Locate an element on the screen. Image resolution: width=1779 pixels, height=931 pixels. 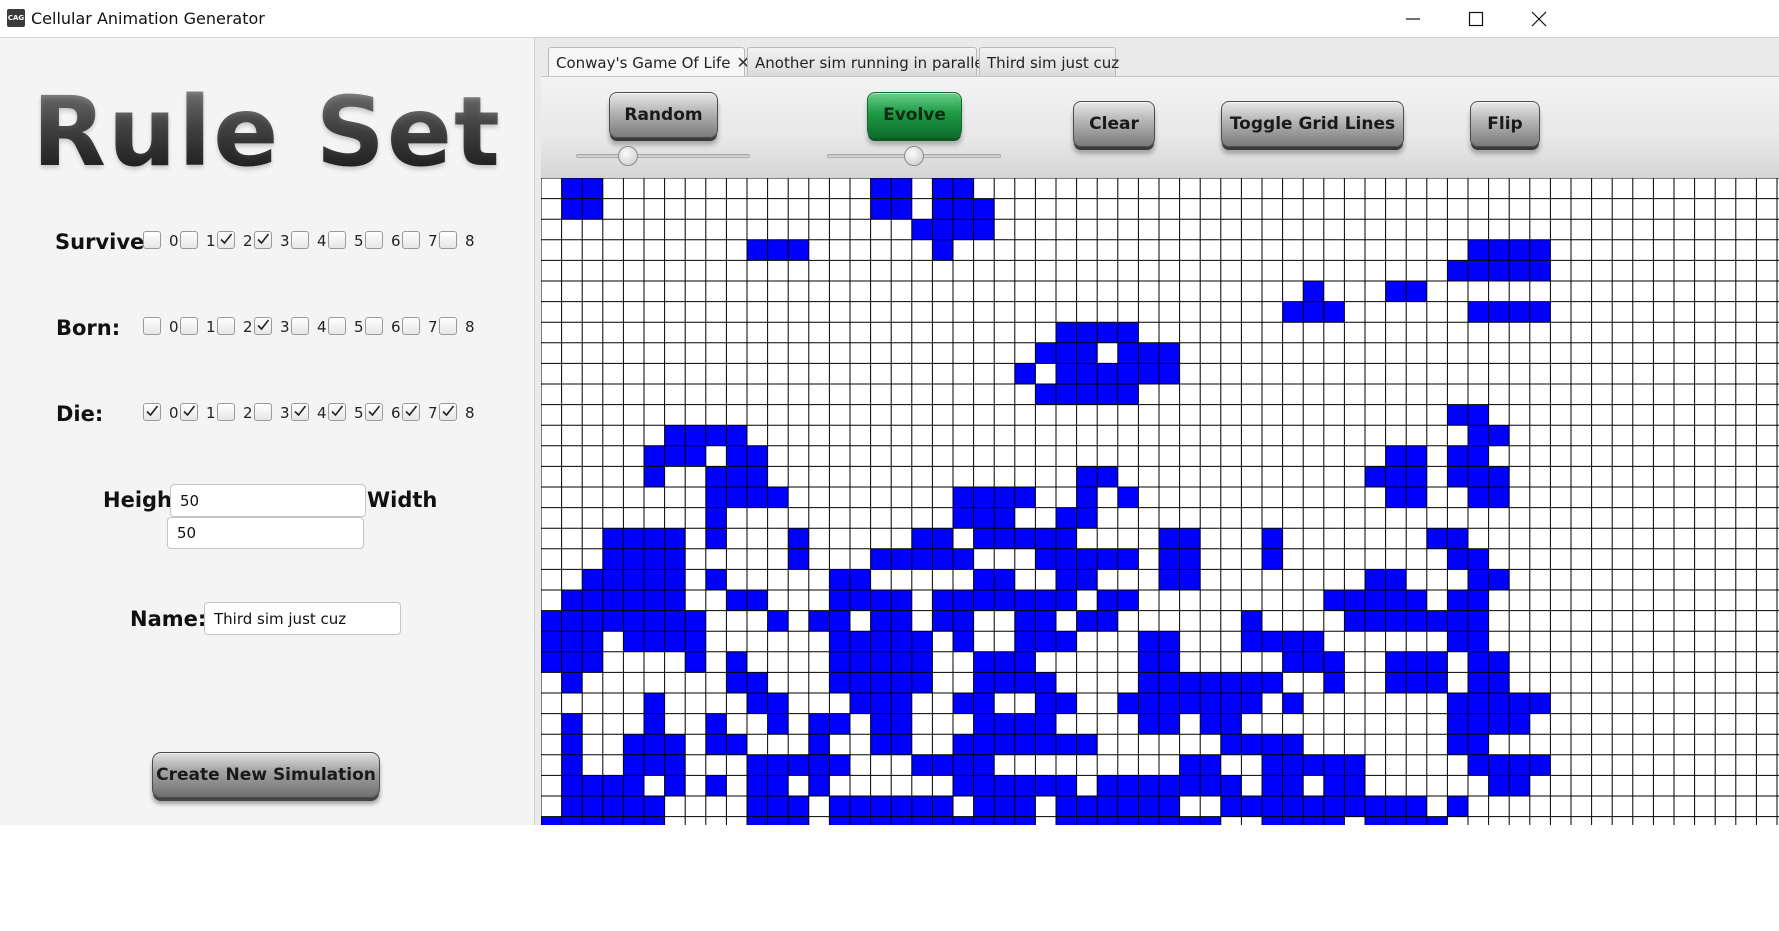
flip-button: Flip is located at coordinates (1505, 124).